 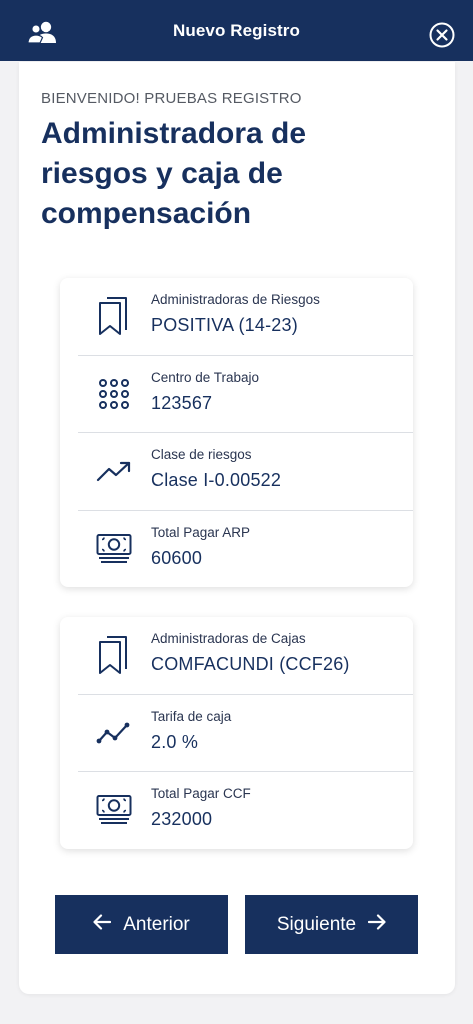 What do you see at coordinates (191, 716) in the screenshot?
I see `field-label: Tarifa de caja` at bounding box center [191, 716].